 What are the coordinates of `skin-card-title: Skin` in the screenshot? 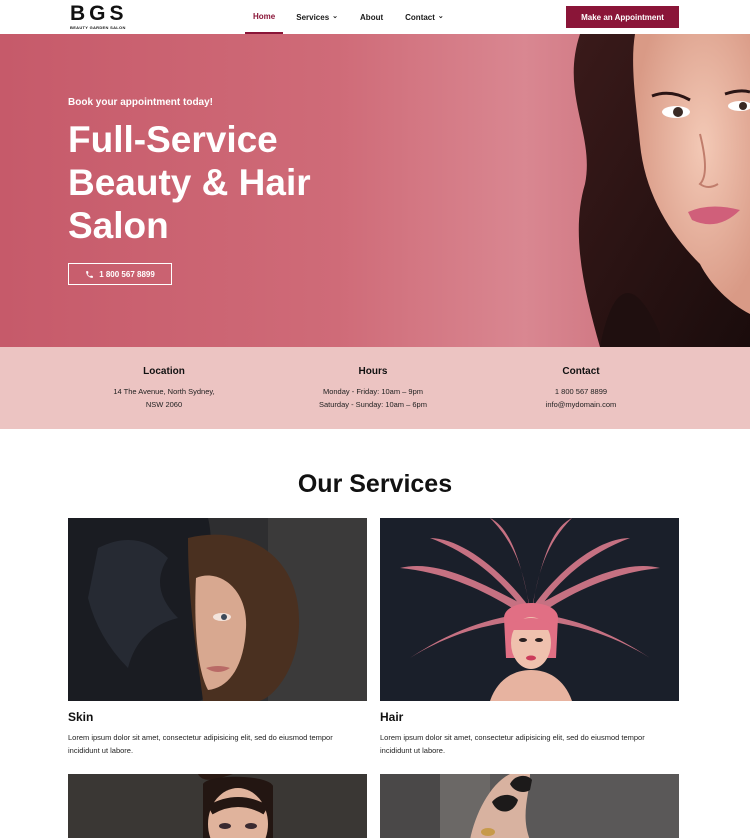 It's located at (81, 717).